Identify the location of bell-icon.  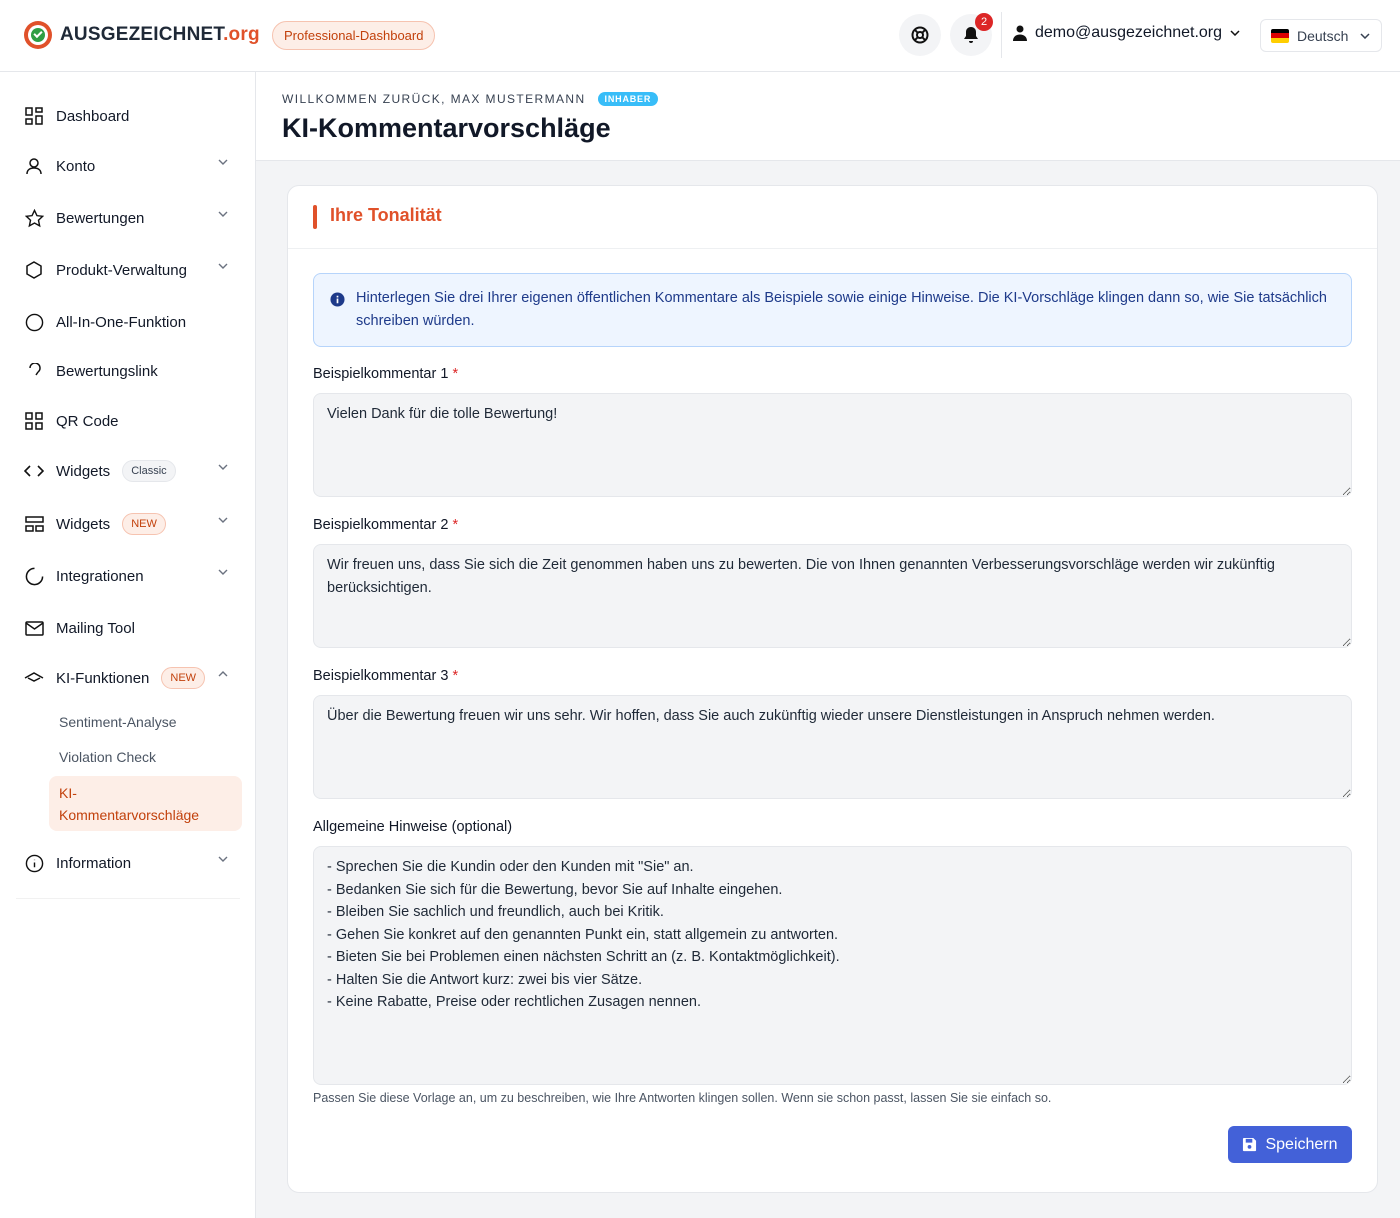
(971, 35).